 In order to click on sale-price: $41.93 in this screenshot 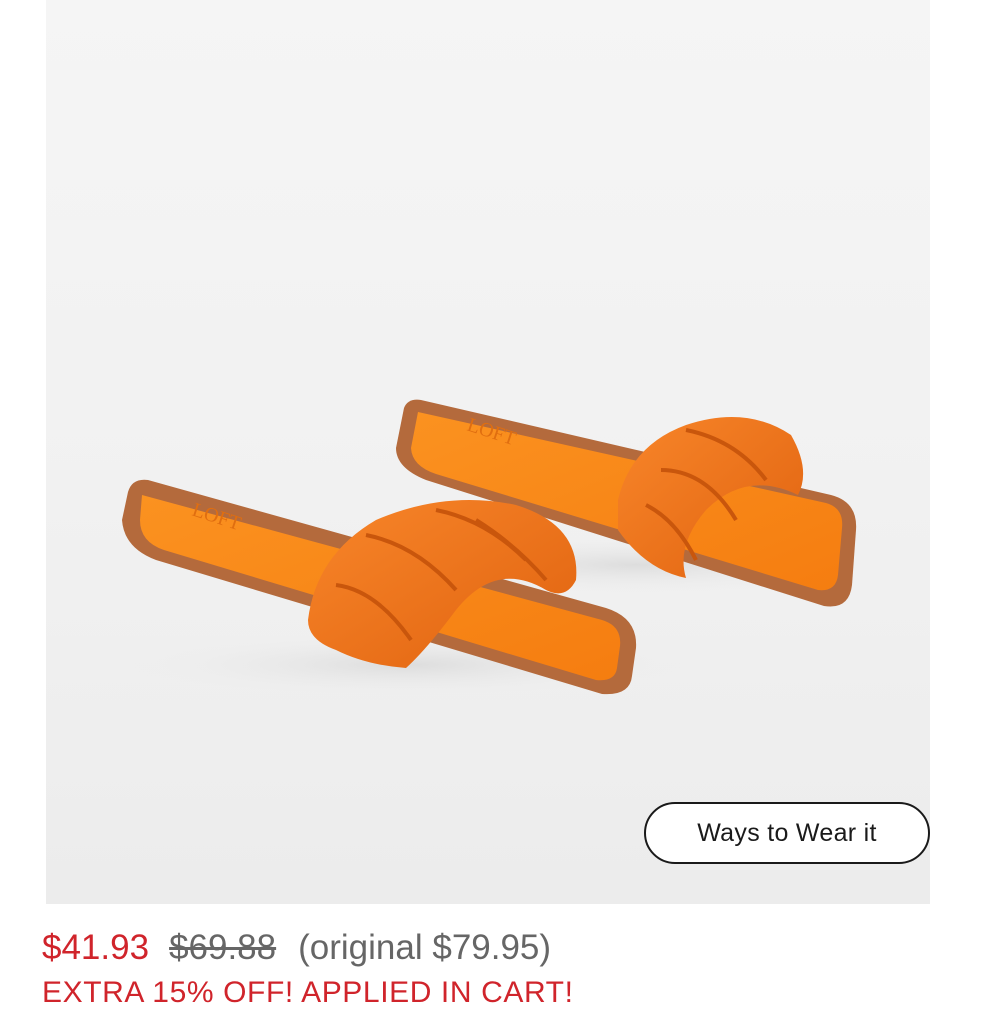, I will do `click(96, 947)`.